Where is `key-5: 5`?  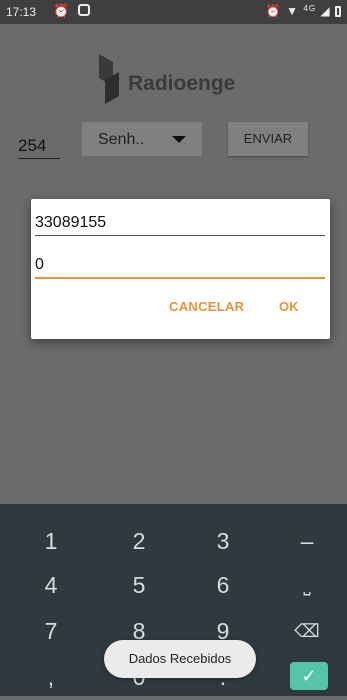 key-5: 5 is located at coordinates (139, 585).